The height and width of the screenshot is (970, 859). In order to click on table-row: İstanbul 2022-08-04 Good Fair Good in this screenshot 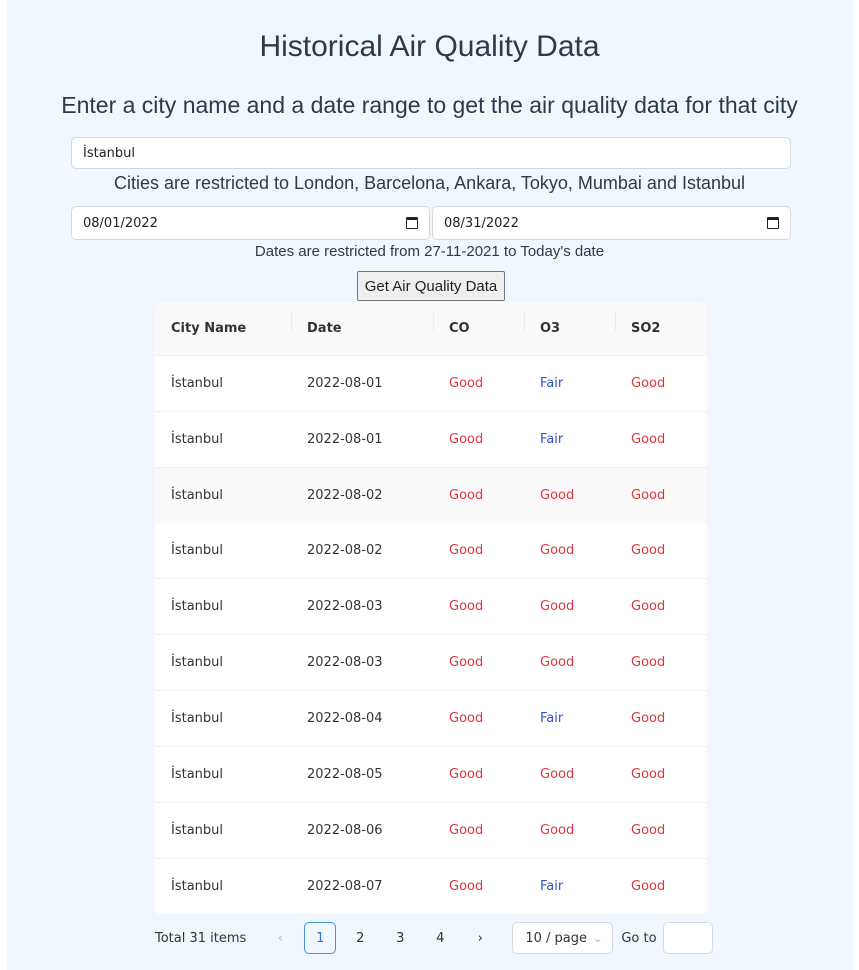, I will do `click(431, 719)`.